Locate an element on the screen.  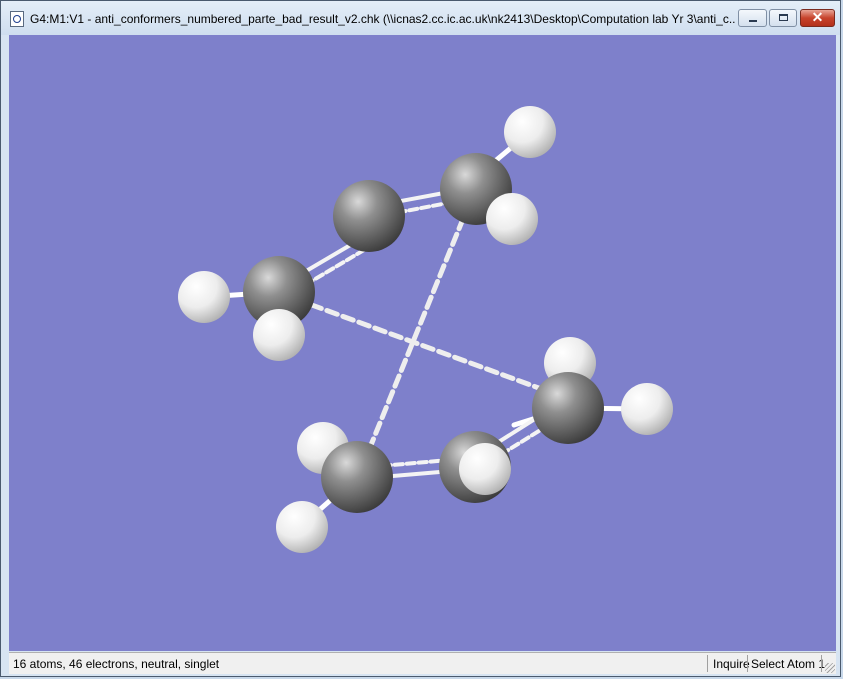
bond-forming-dashed is located at coordinates (413, 342).